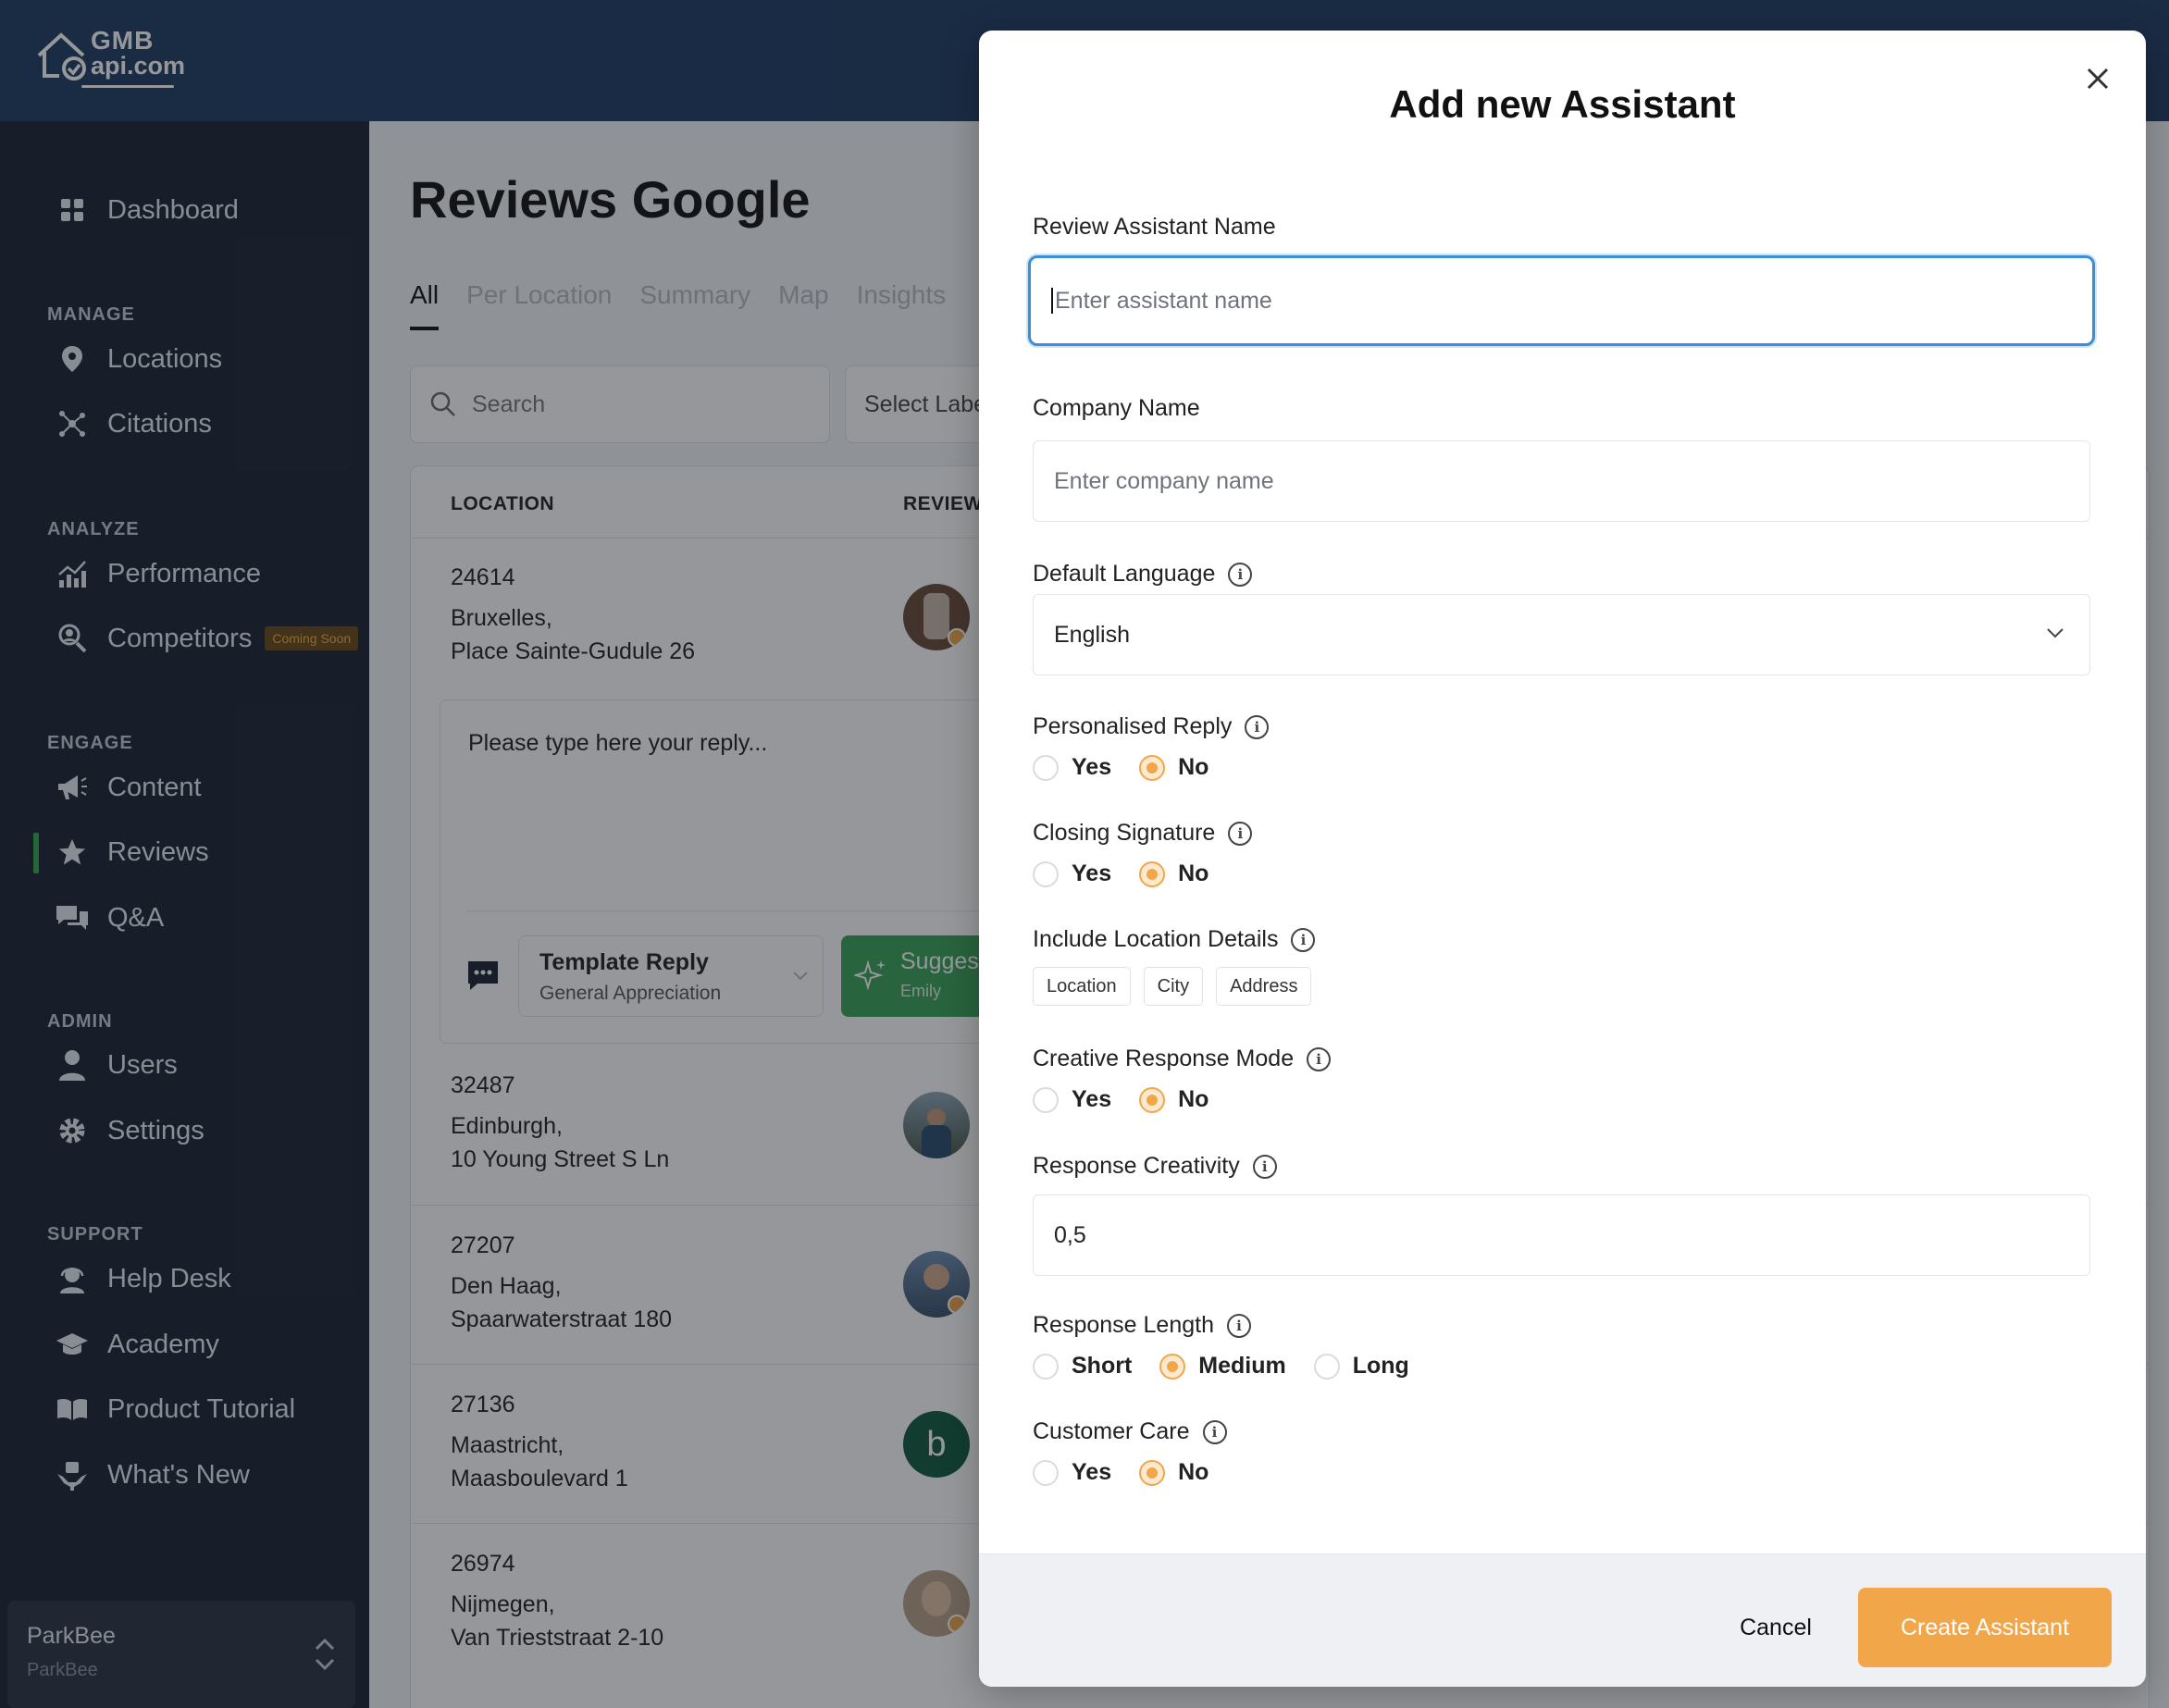 The width and height of the screenshot is (2169, 1708). I want to click on closing-signature-radios: Yes No, so click(1134, 873).